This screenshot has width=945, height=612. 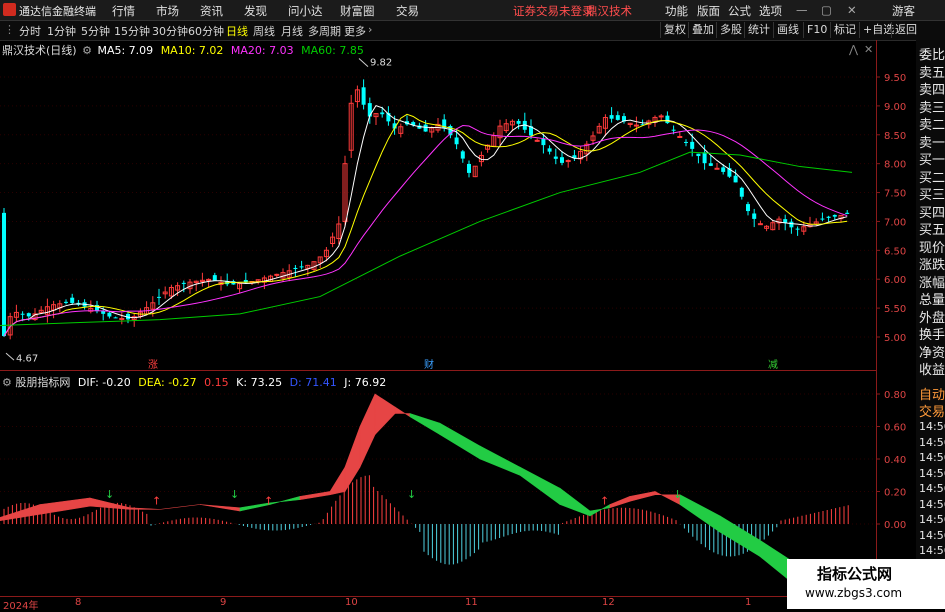 What do you see at coordinates (895, 395) in the screenshot?
I see `indicator-tick-label: 0.80` at bounding box center [895, 395].